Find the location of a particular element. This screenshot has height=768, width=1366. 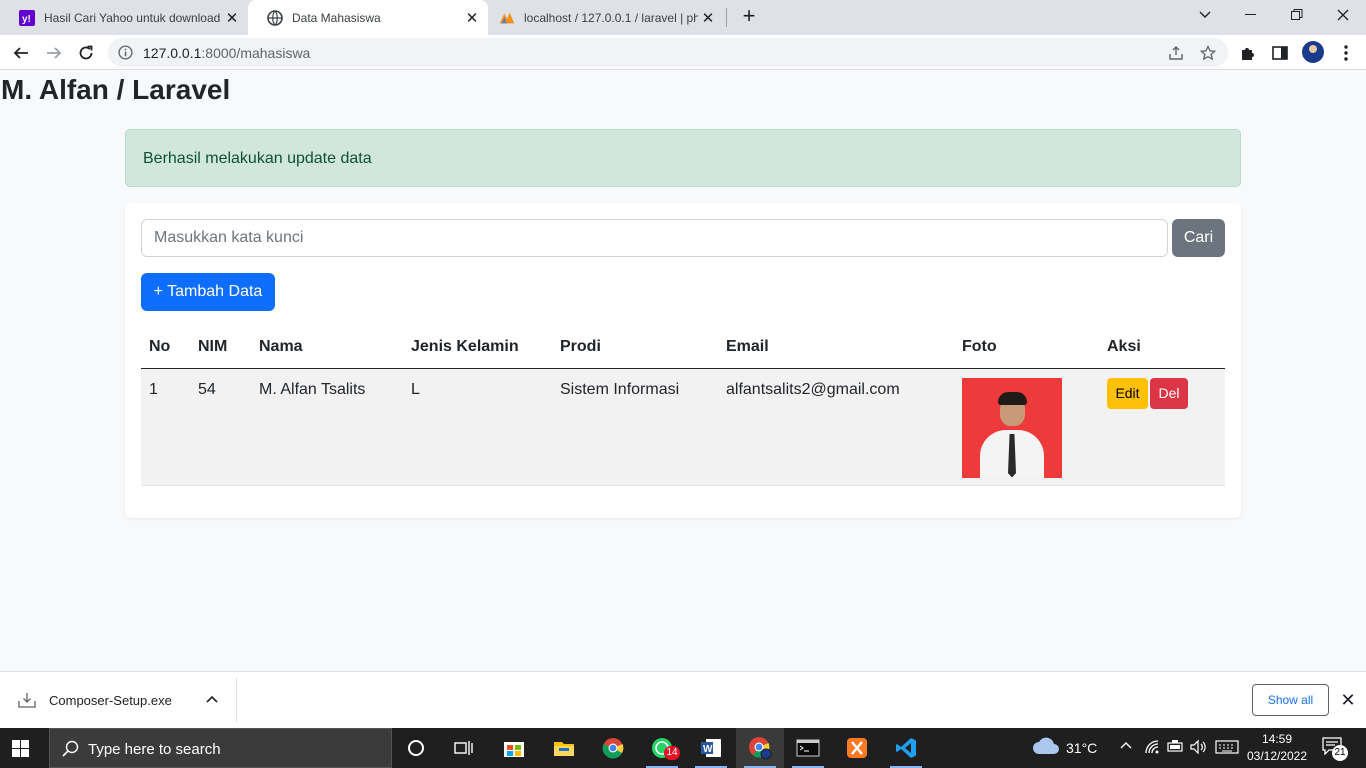

wifi-icon is located at coordinates (1152, 749).